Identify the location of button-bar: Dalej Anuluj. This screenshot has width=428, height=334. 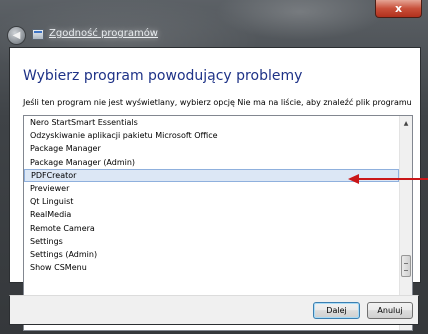
(214, 310).